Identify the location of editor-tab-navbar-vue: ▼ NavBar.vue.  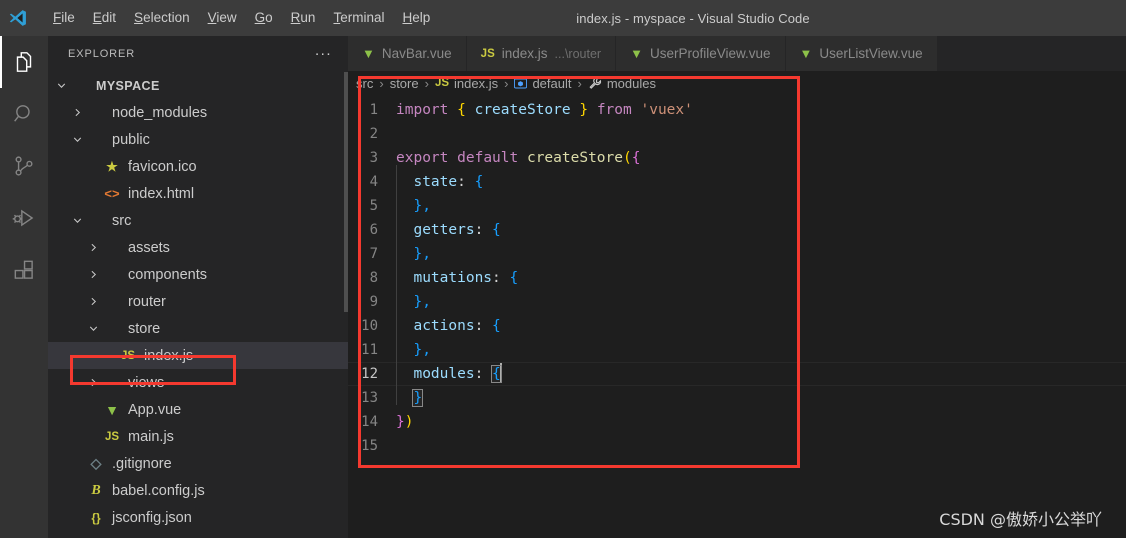
(407, 53).